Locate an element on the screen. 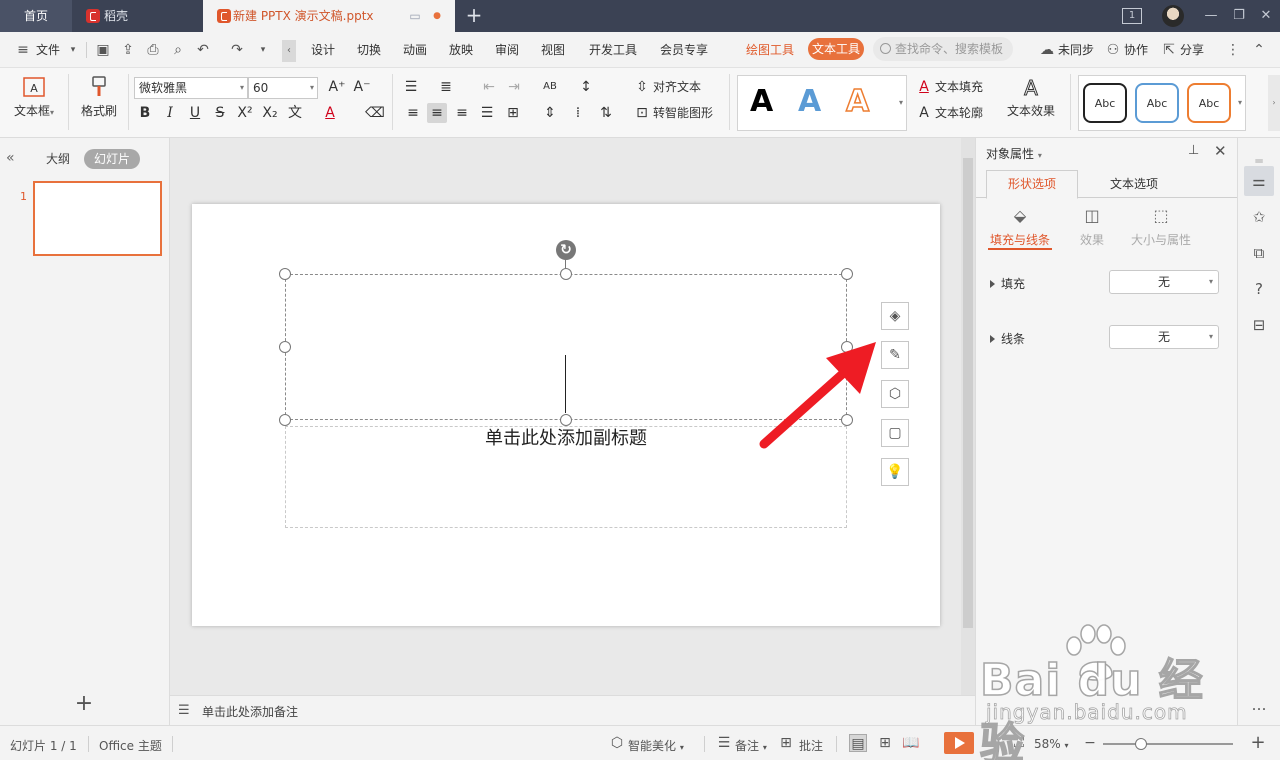 Image resolution: width=1280 pixels, height=760 pixels. fill-bucket-icon: ⬡ is located at coordinates (895, 394).